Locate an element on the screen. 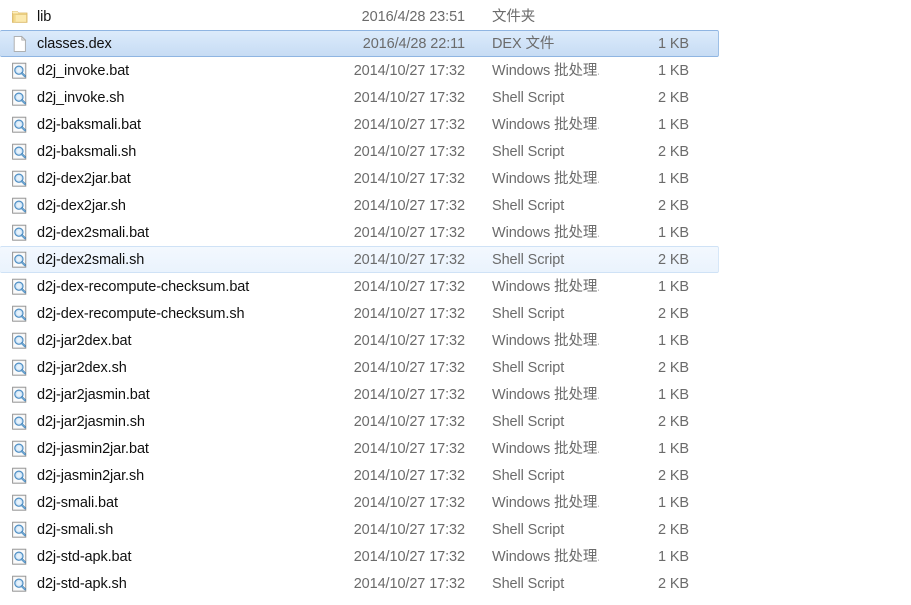 Image resolution: width=911 pixels, height=605 pixels. file-name-cell: d2j-smali.bat is located at coordinates (114, 503).